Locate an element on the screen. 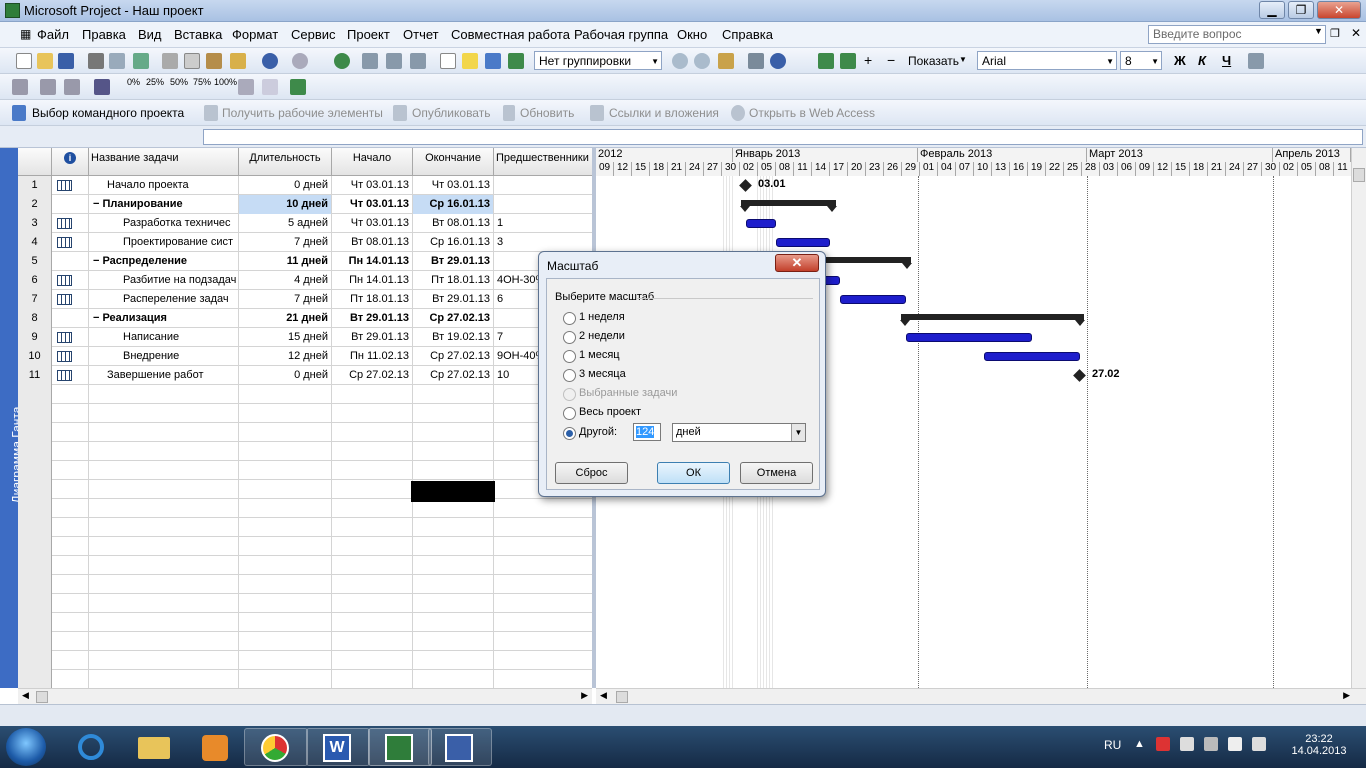 This screenshot has height=768, width=1366. finish-cell: Чт 03.01.13 is located at coordinates (453, 185).